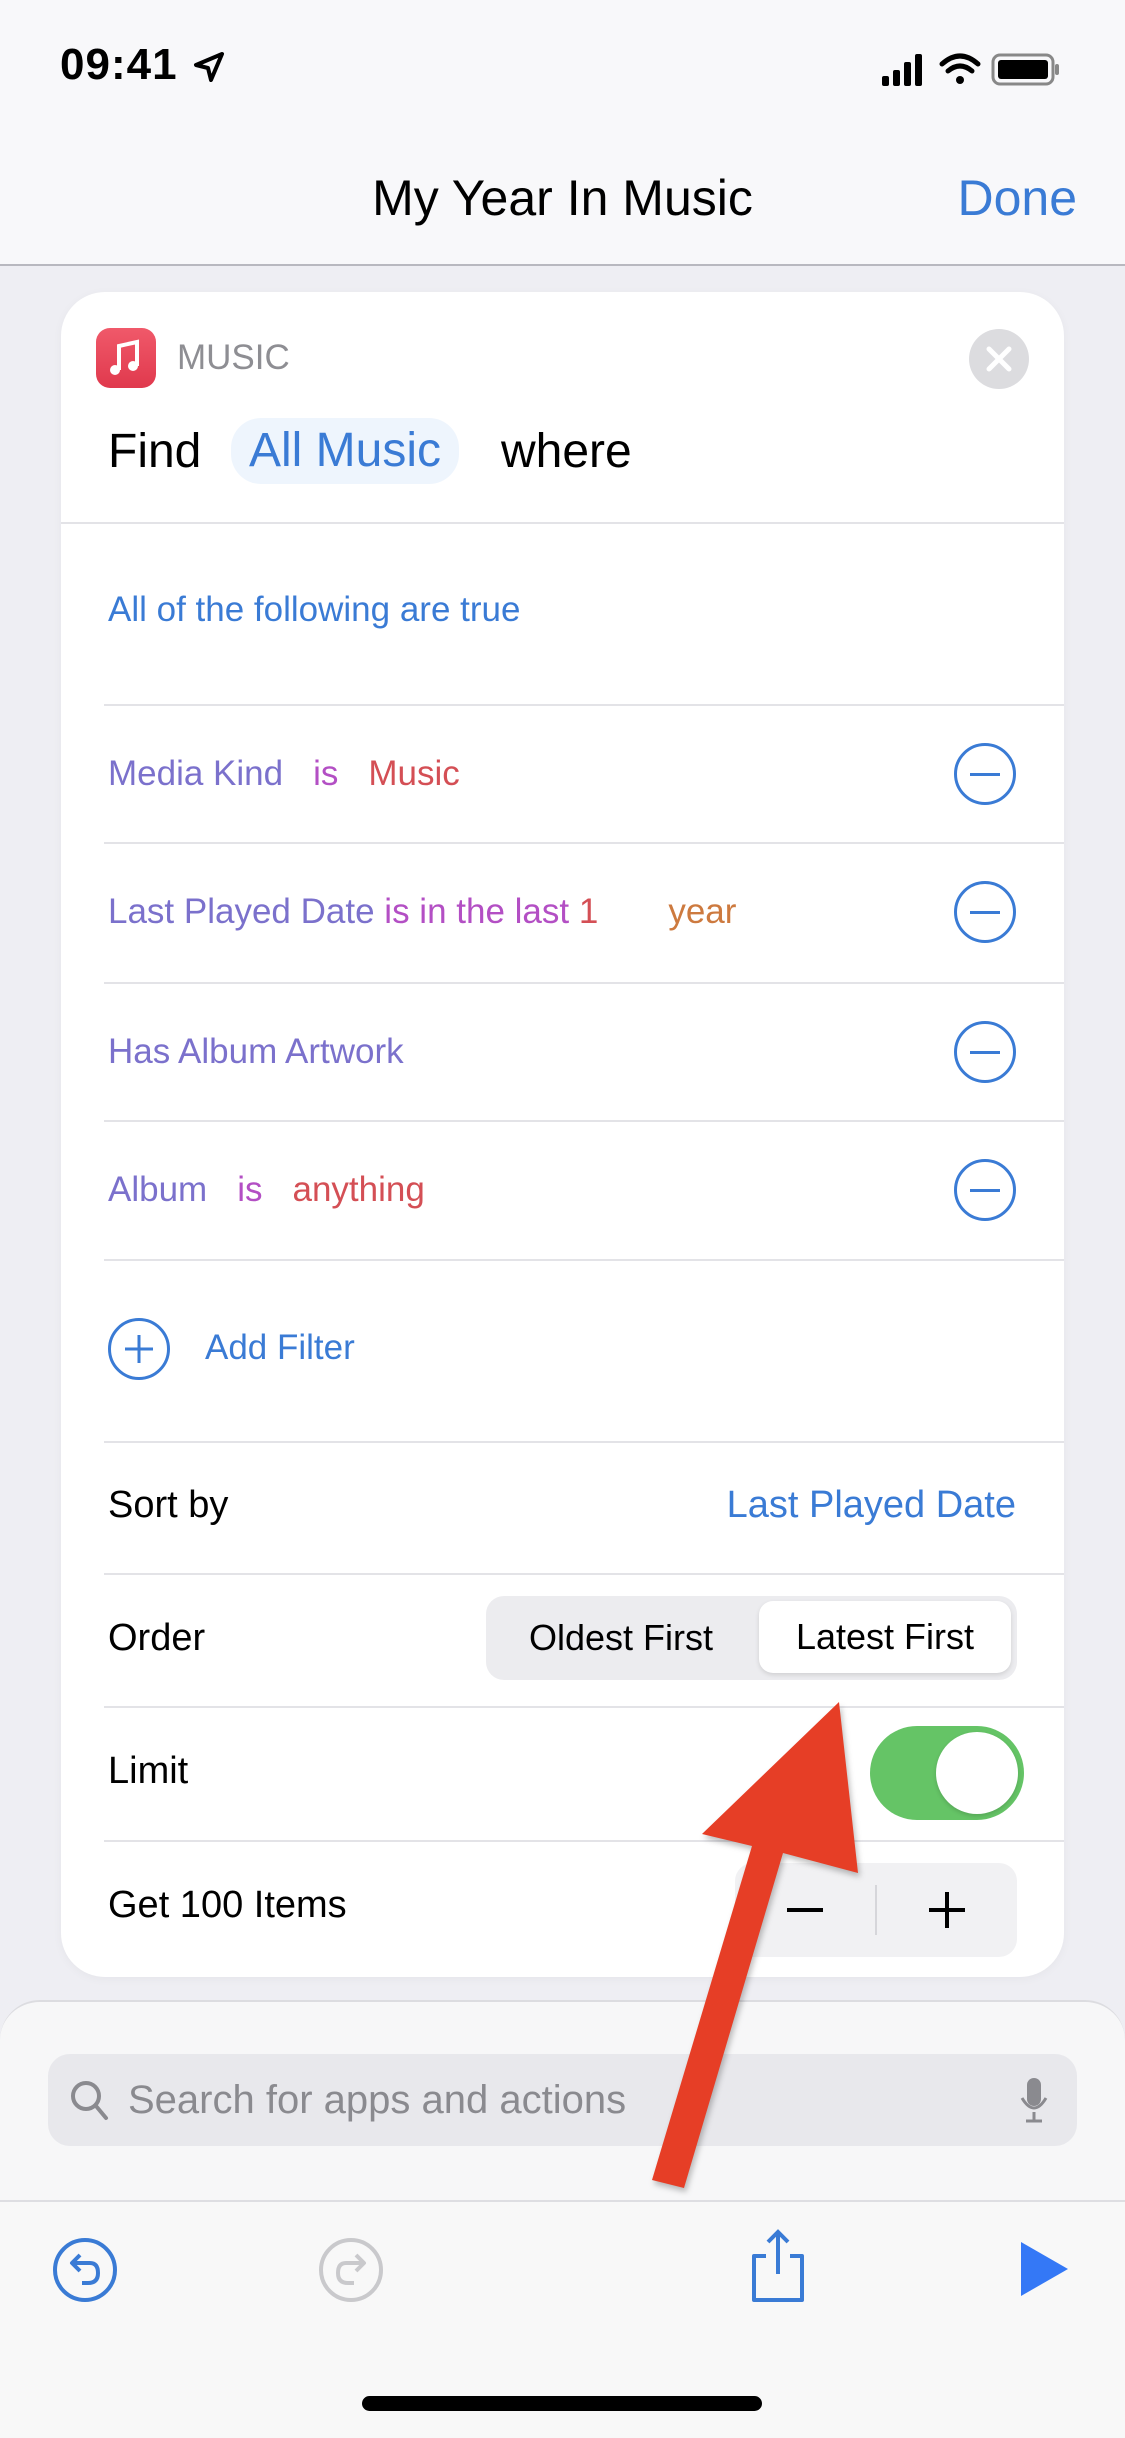  Describe the element at coordinates (148, 1771) in the screenshot. I see `limit-label: Limit` at that location.